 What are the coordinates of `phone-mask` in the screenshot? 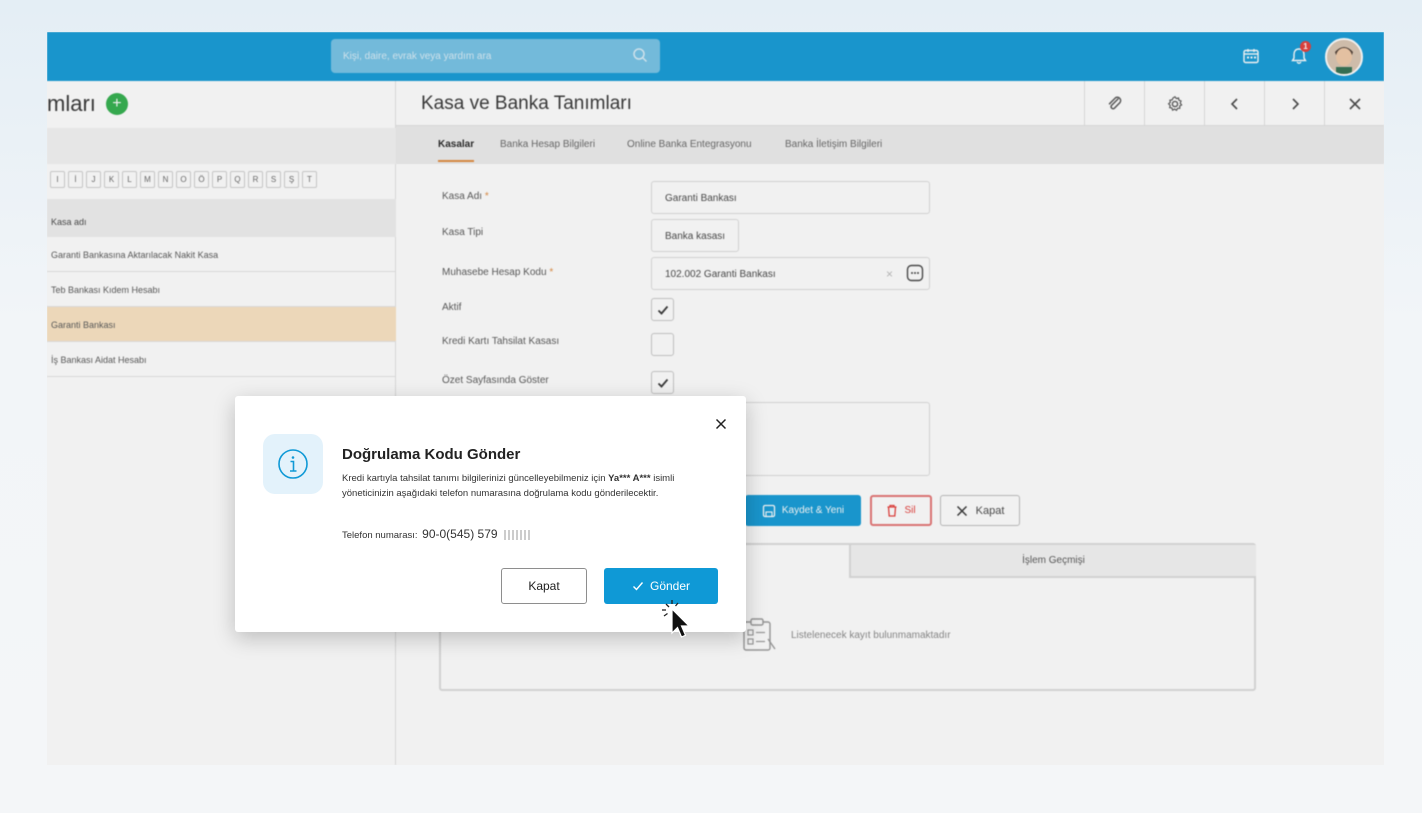 It's located at (517, 535).